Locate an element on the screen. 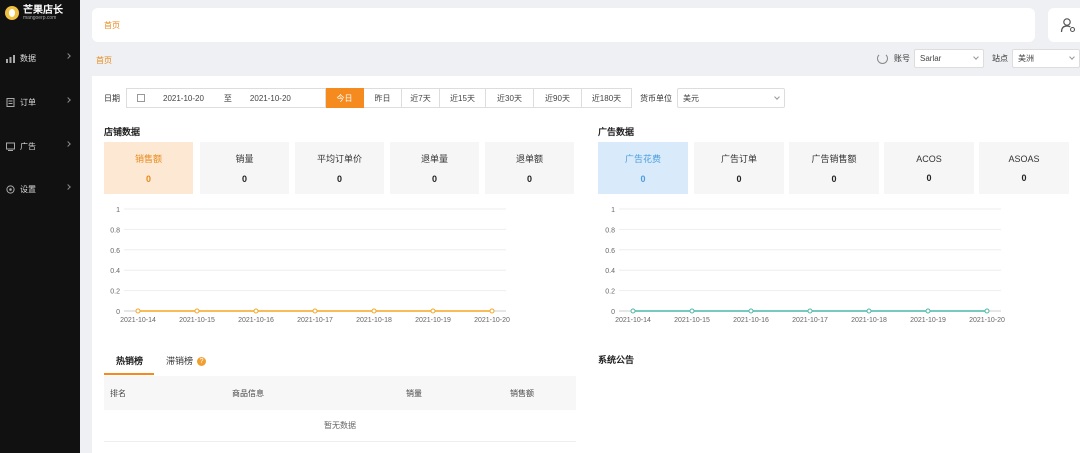 The width and height of the screenshot is (1080, 453). ranking-empty-state: 暂无数据 is located at coordinates (340, 426).